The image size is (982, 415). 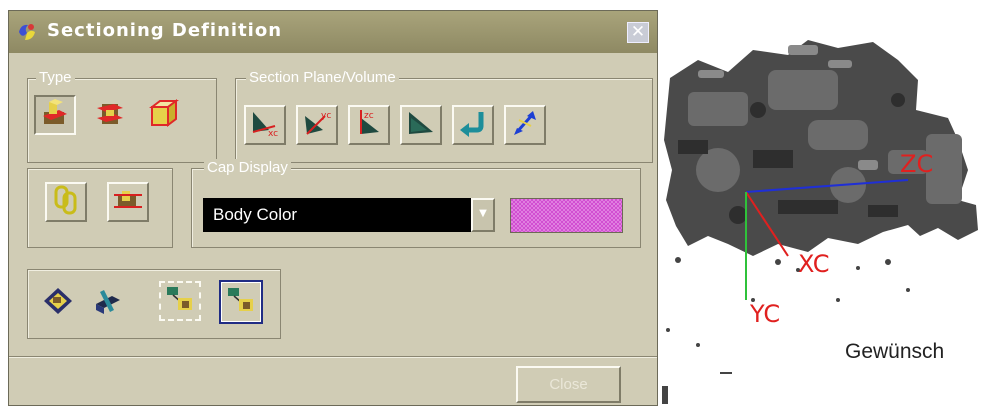 I want to click on type-box-button, so click(x=110, y=115).